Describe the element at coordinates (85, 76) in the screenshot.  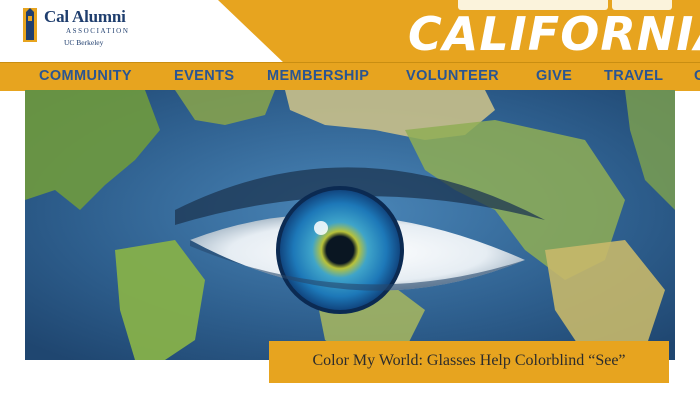
I see `nav-item-community: COMMUNITY` at that location.